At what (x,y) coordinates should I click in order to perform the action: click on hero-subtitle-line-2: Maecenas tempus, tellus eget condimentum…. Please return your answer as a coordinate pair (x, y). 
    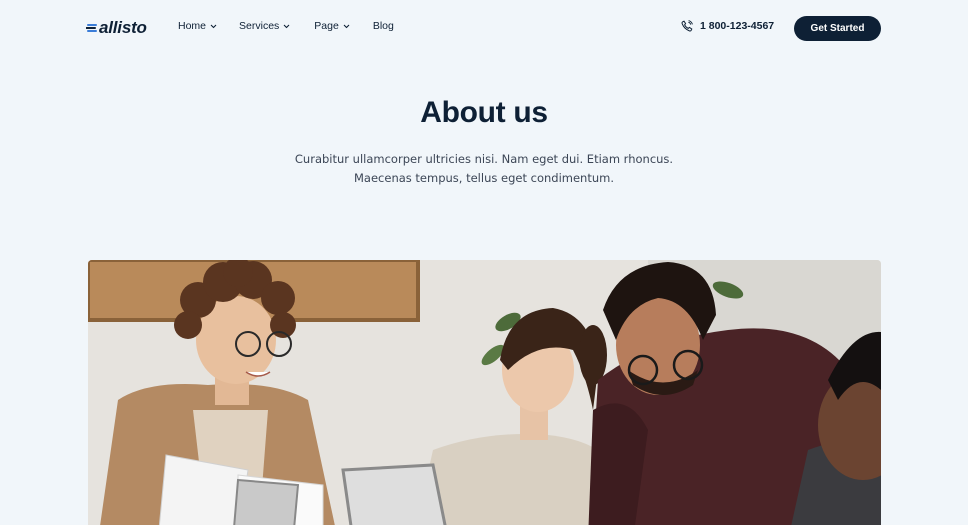
    Looking at the image, I should click on (484, 178).